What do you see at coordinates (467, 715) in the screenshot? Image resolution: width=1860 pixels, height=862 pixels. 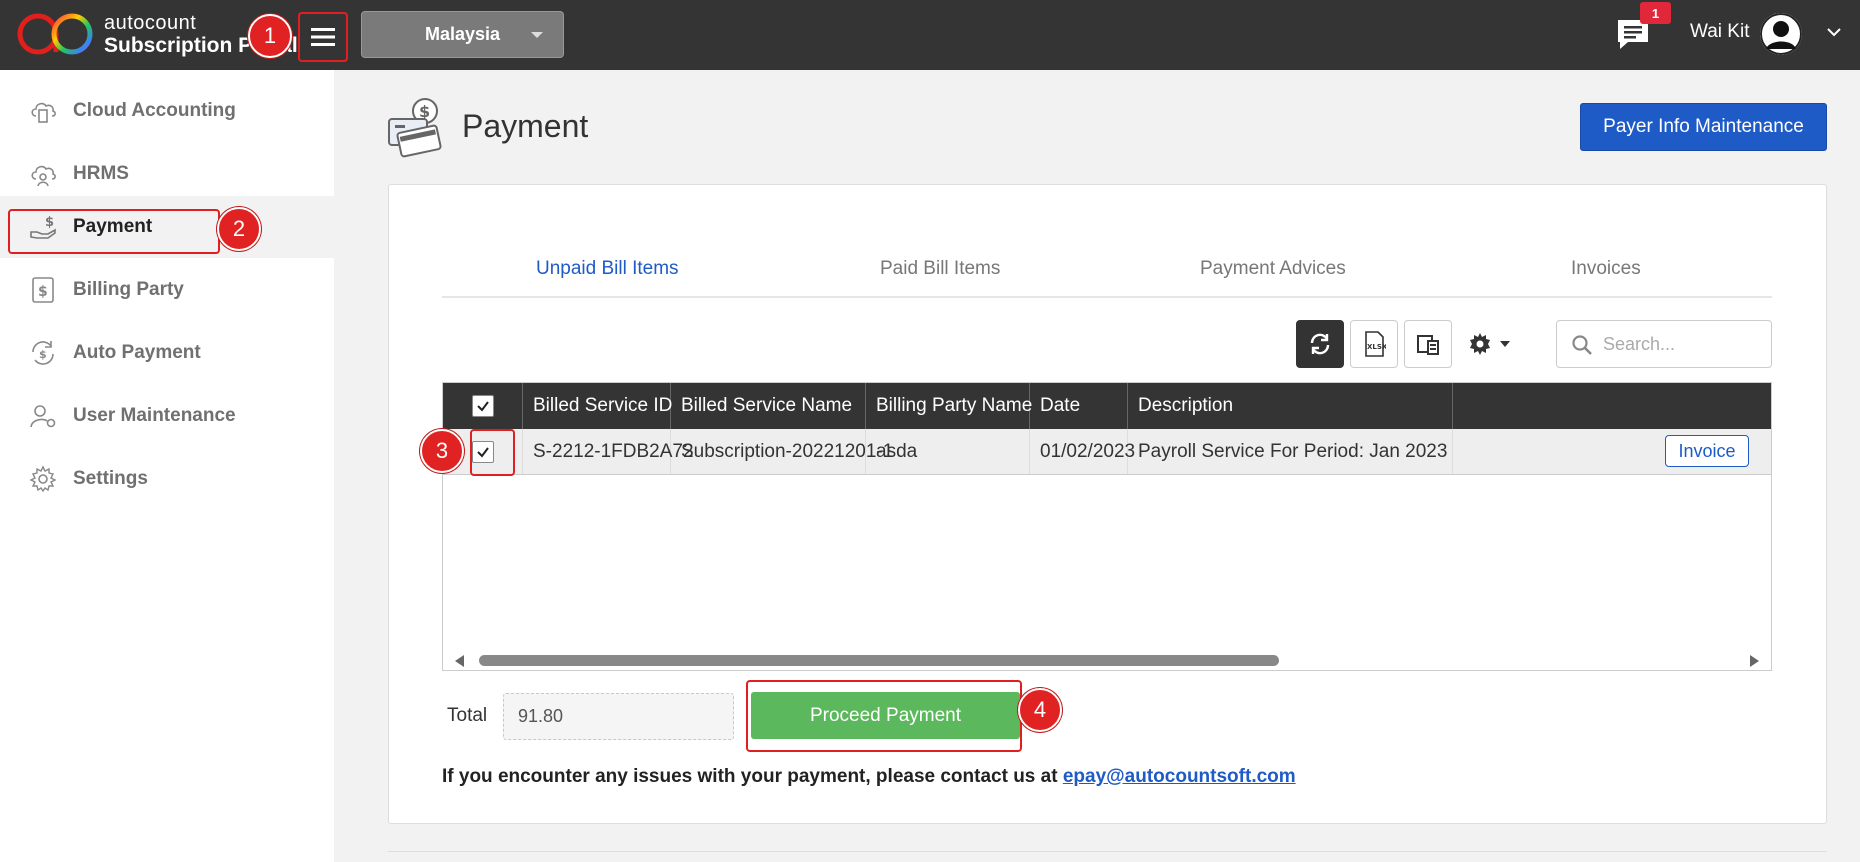 I see `total-label: Total` at bounding box center [467, 715].